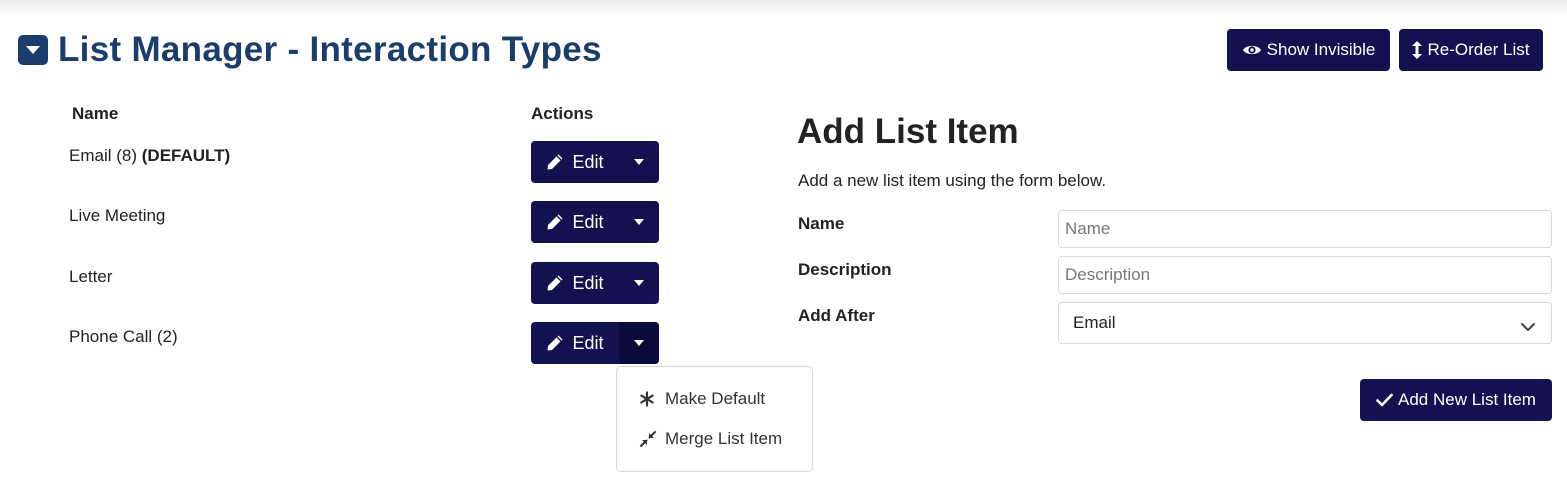 The width and height of the screenshot is (1567, 480). I want to click on add-after-label: Add After, so click(836, 315).